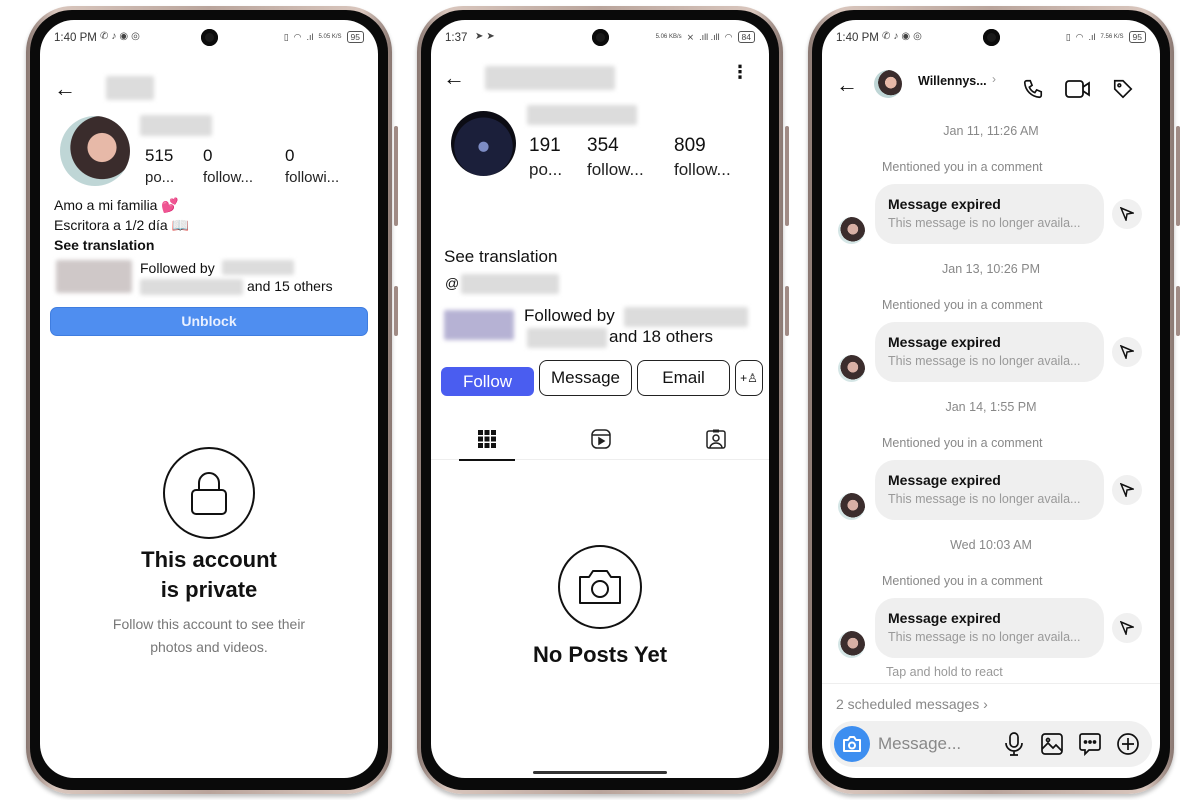 Image resolution: width=1200 pixels, height=800 pixels. What do you see at coordinates (1052, 746) in the screenshot?
I see `gallery-icon` at bounding box center [1052, 746].